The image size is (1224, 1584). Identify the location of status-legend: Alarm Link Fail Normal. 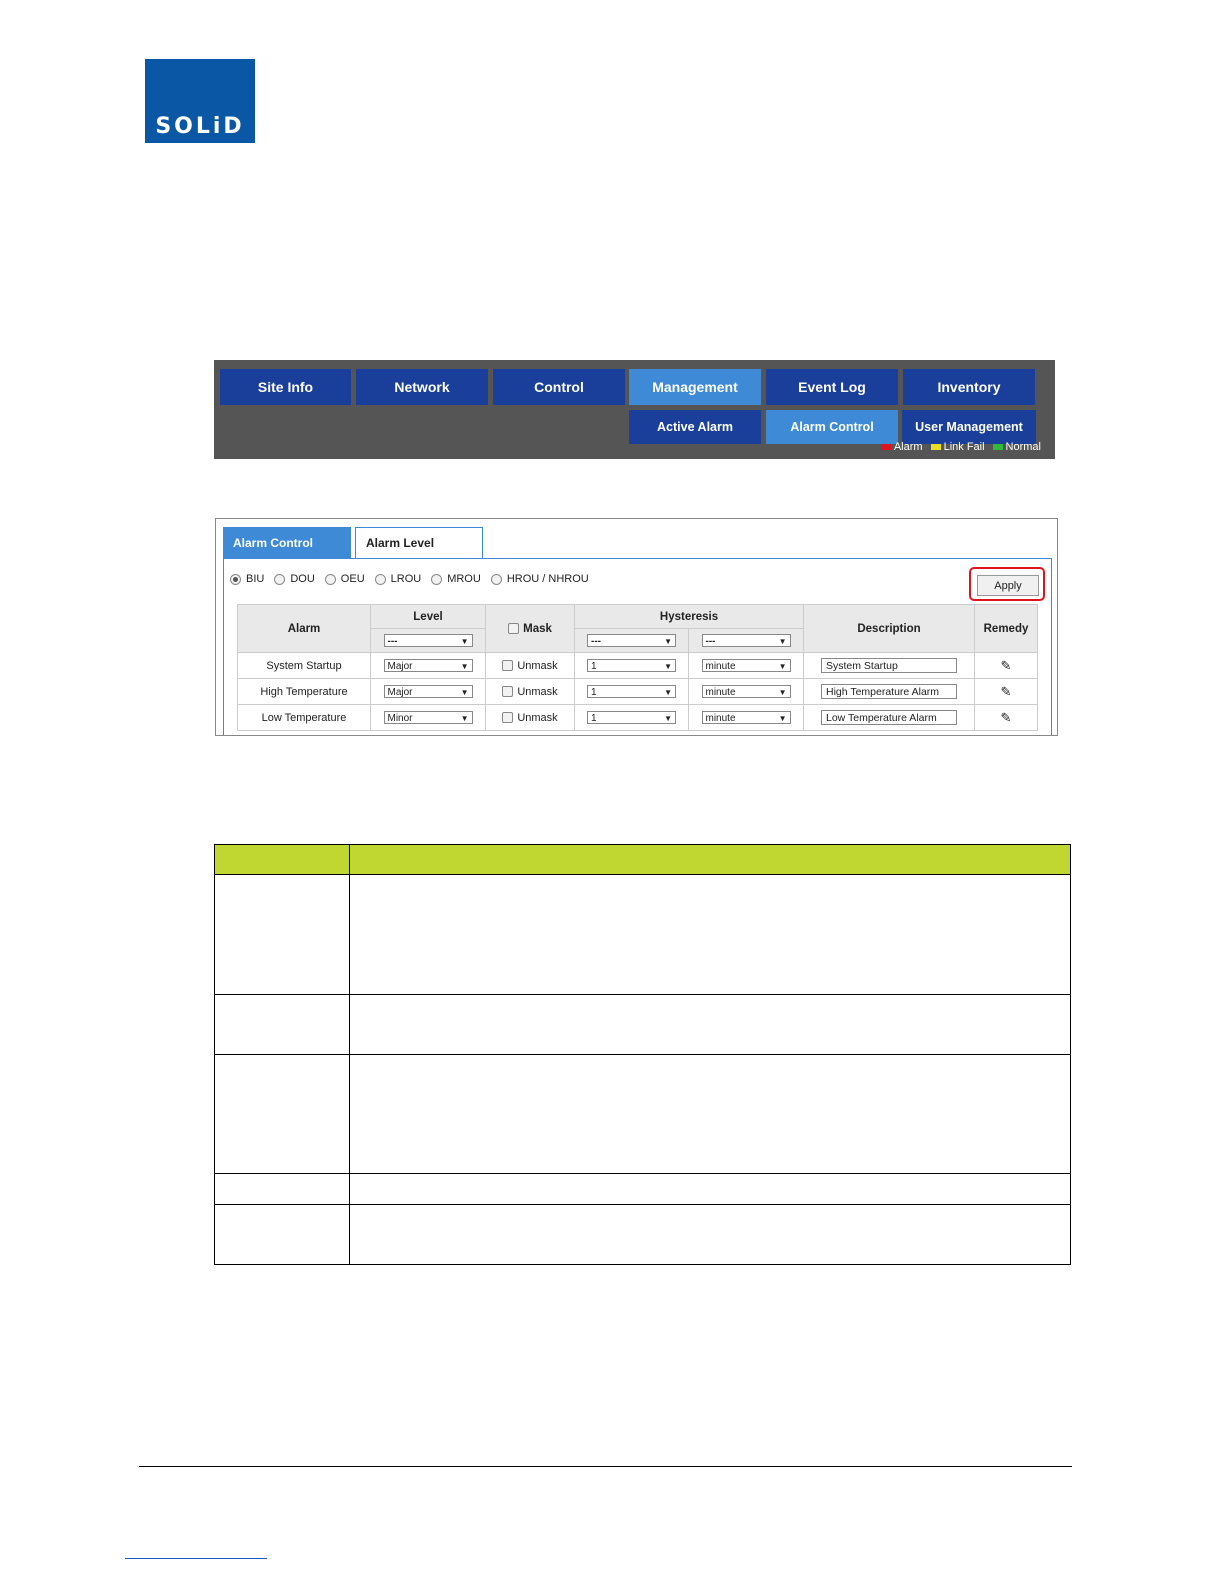
(960, 447).